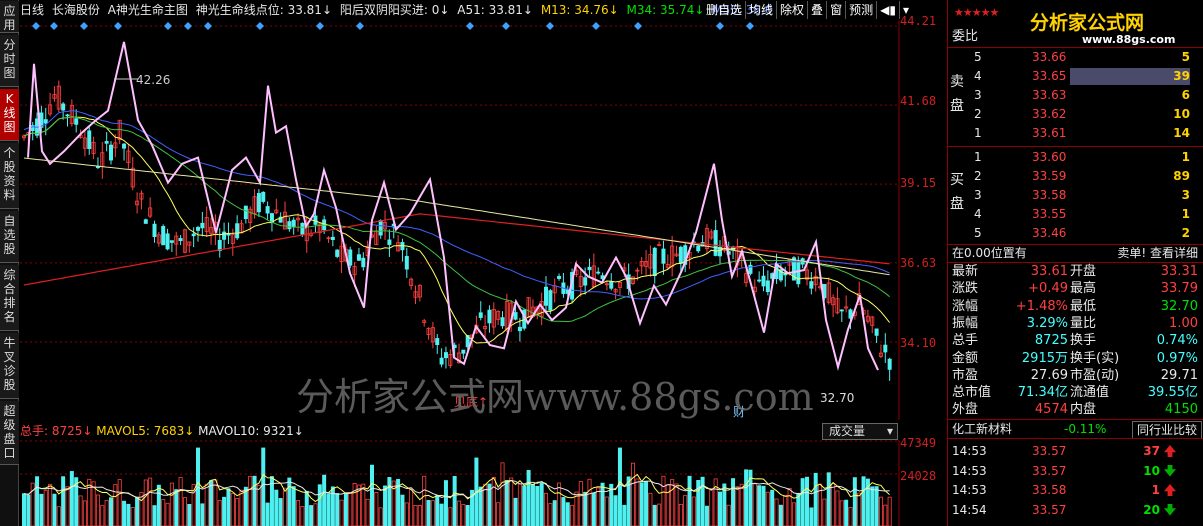 This screenshot has height=526, width=1203. What do you see at coordinates (1083, 306) in the screenshot?
I see `quote-label: 最低` at bounding box center [1083, 306].